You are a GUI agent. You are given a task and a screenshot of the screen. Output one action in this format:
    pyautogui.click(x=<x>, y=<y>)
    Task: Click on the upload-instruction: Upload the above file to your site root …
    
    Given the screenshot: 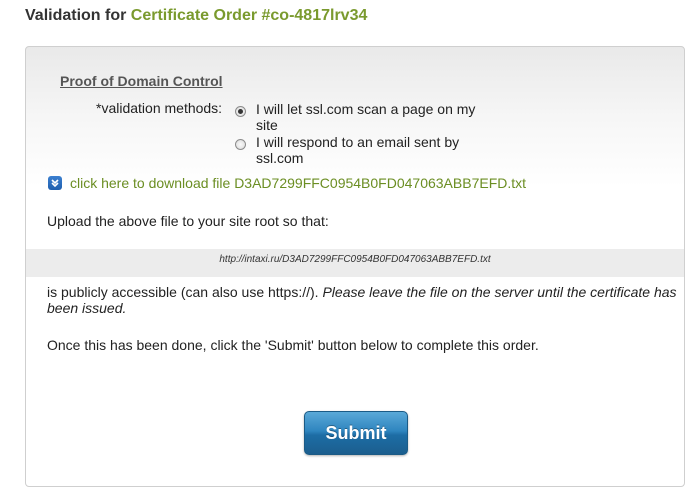 What is the action you would take?
    pyautogui.click(x=188, y=221)
    